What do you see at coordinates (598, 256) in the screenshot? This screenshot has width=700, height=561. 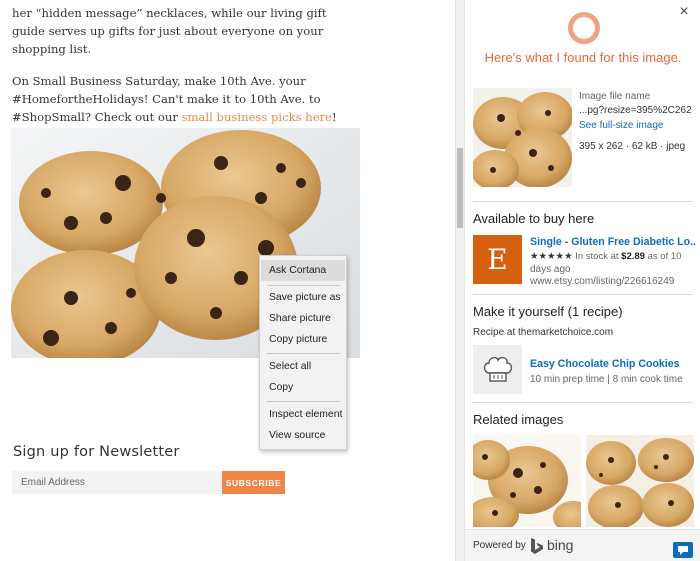 I see `stock-prefix: In stock at` at bounding box center [598, 256].